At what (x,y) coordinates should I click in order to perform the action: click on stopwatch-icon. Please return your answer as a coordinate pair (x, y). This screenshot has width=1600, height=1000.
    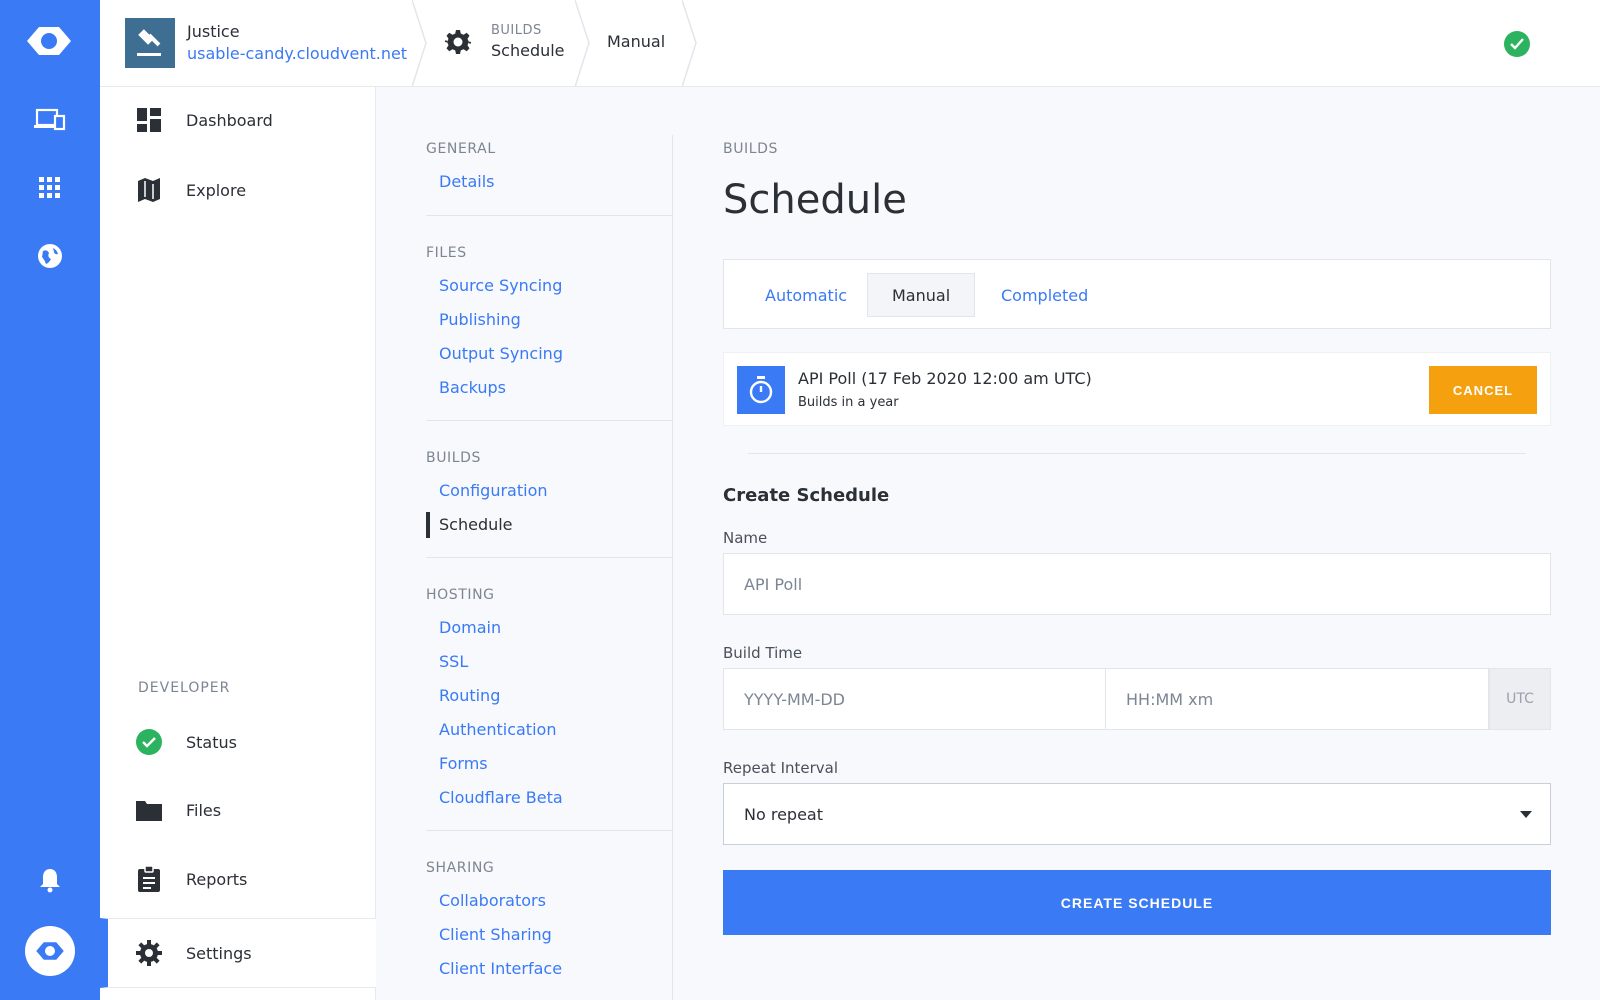
    Looking at the image, I should click on (761, 390).